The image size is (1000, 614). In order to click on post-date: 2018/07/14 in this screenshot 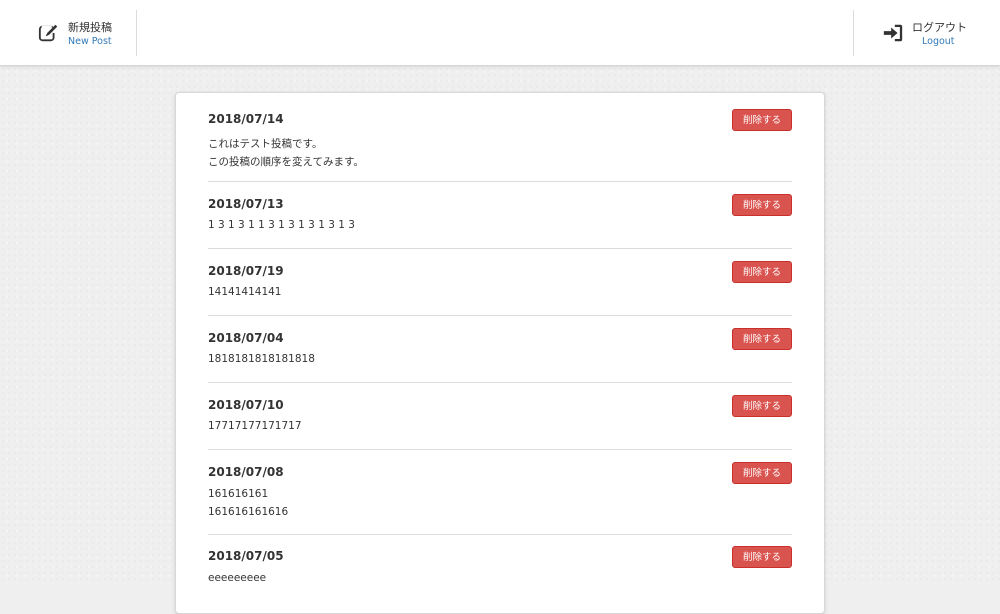, I will do `click(246, 119)`.